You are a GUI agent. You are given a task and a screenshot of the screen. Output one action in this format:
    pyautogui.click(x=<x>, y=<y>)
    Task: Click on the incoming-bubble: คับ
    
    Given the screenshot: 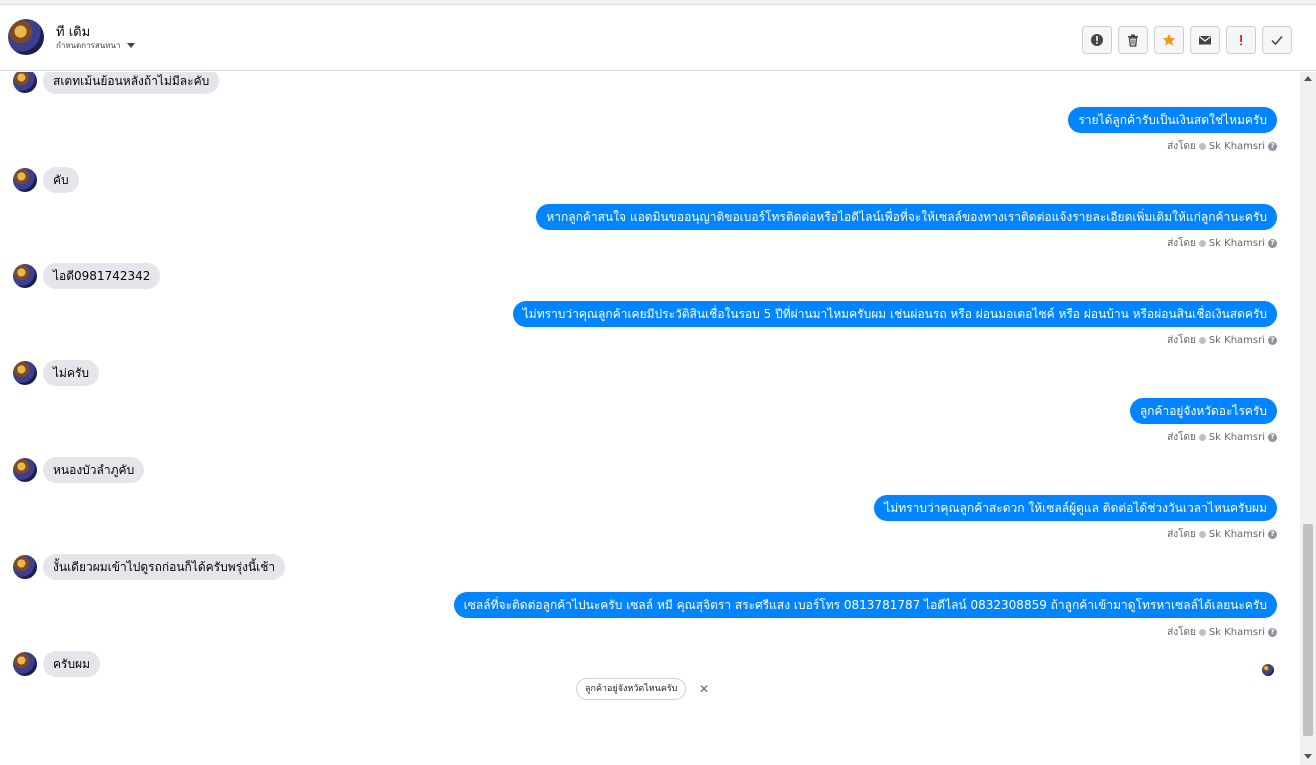 What is the action you would take?
    pyautogui.click(x=61, y=180)
    